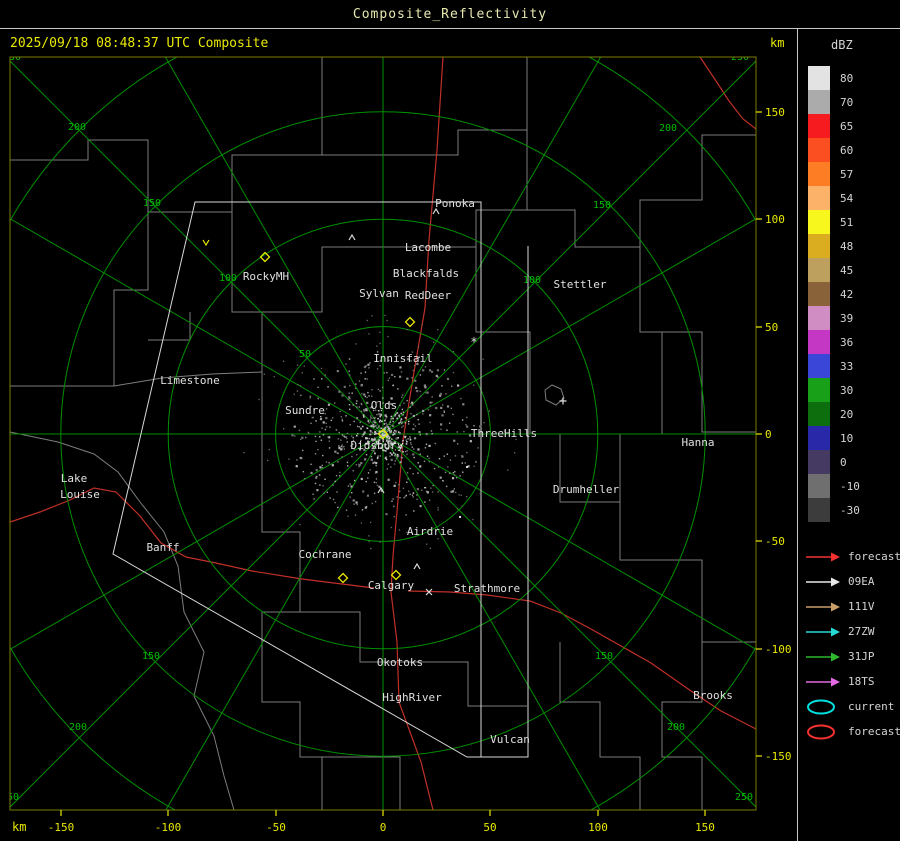 This screenshot has height=841, width=900. Describe the element at coordinates (487, 588) in the screenshot. I see `city-label-strathmore: Strathmore` at that location.